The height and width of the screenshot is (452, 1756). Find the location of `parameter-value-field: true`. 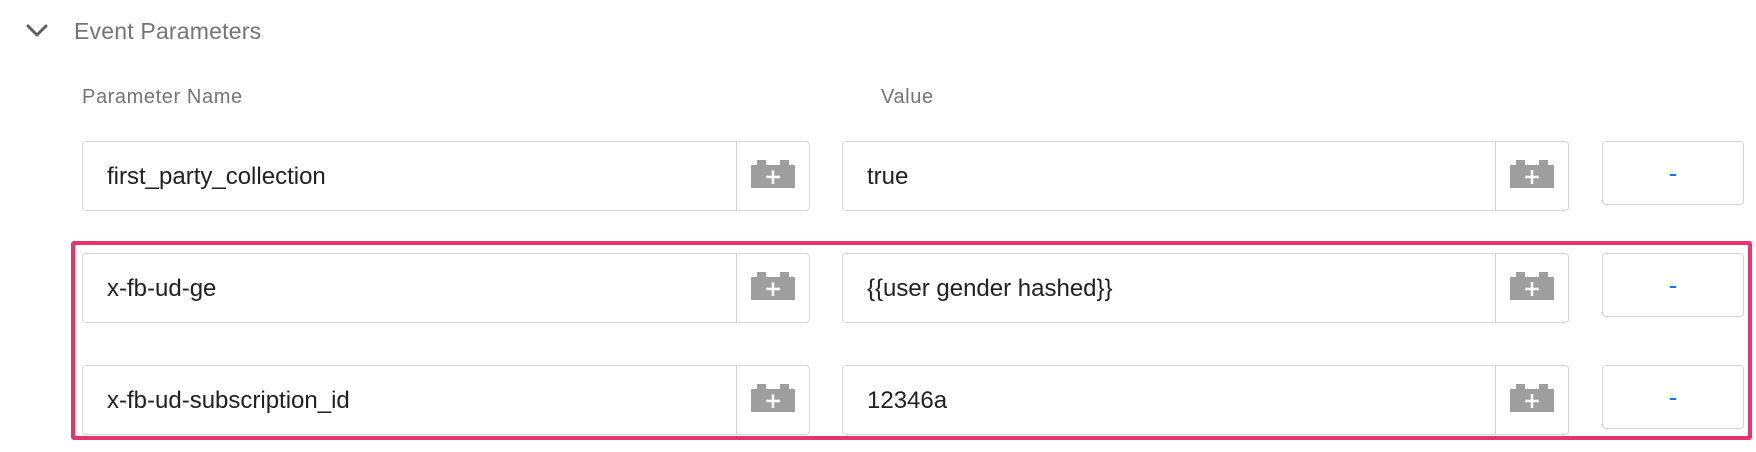

parameter-value-field: true is located at coordinates (1205, 176).